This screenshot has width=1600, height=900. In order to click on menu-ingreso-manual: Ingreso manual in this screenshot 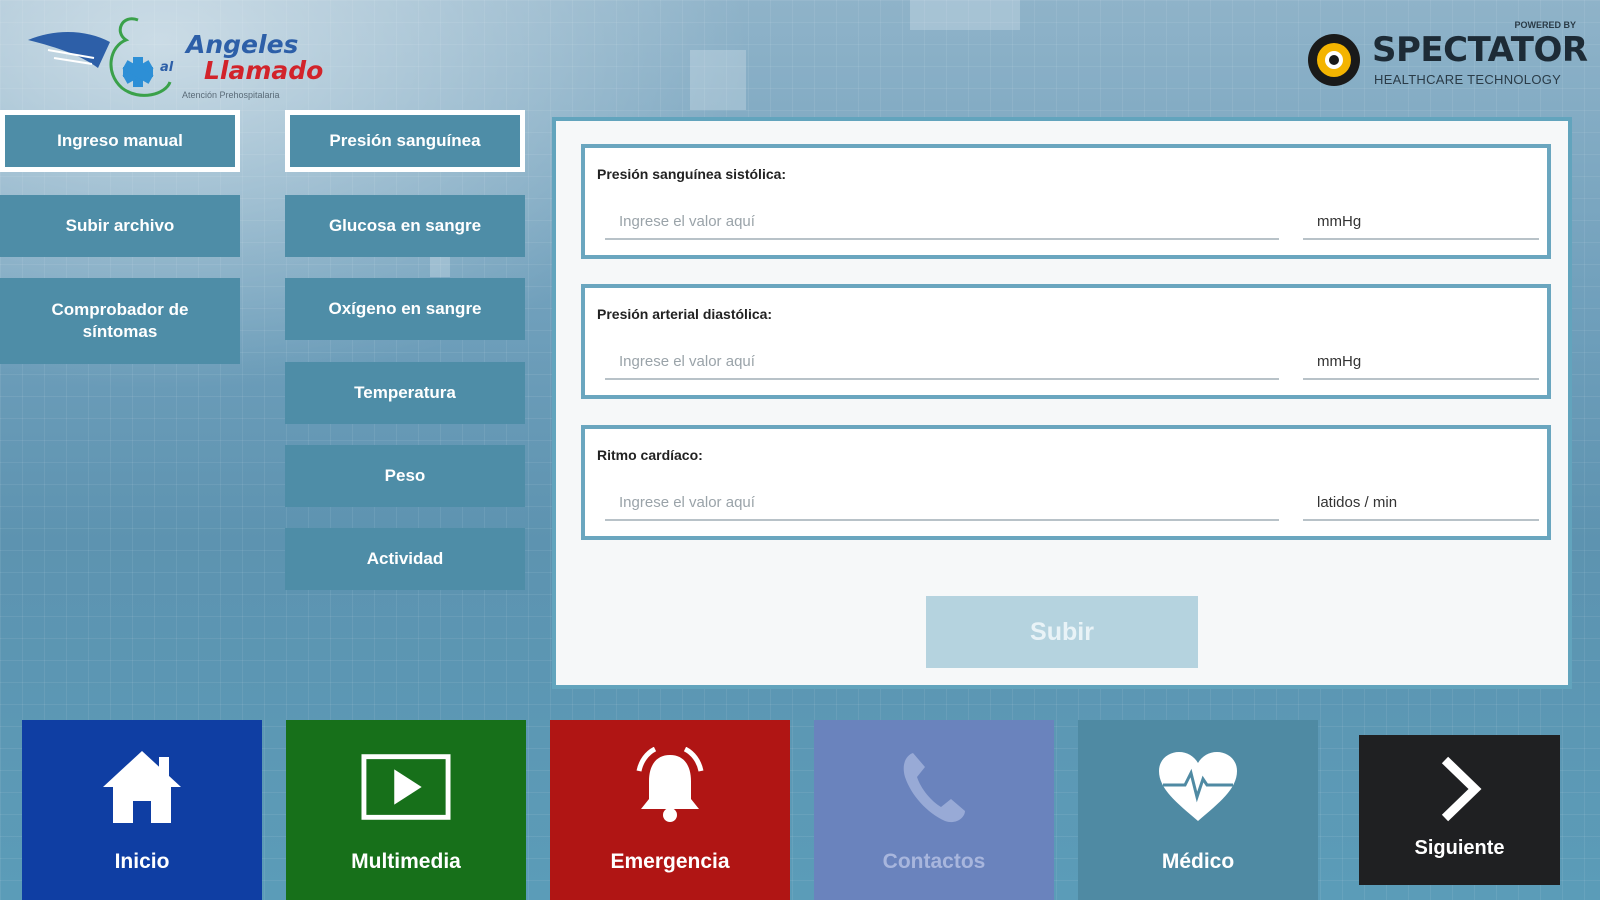, I will do `click(120, 141)`.